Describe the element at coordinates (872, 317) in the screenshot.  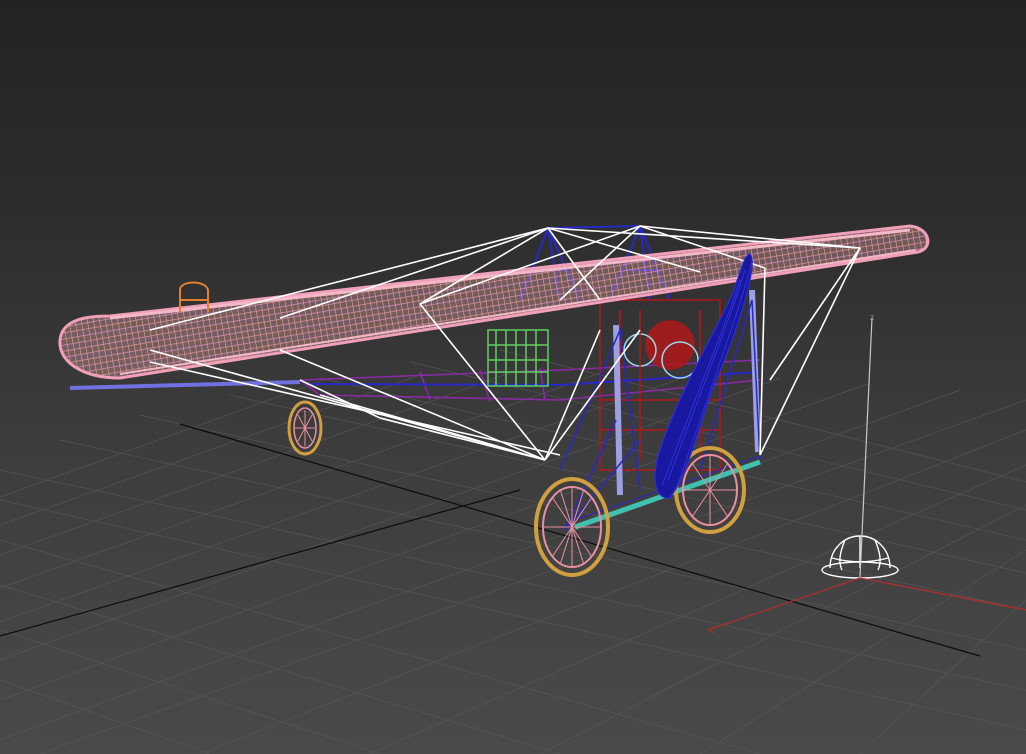
I see `z-axis-label: z` at that location.